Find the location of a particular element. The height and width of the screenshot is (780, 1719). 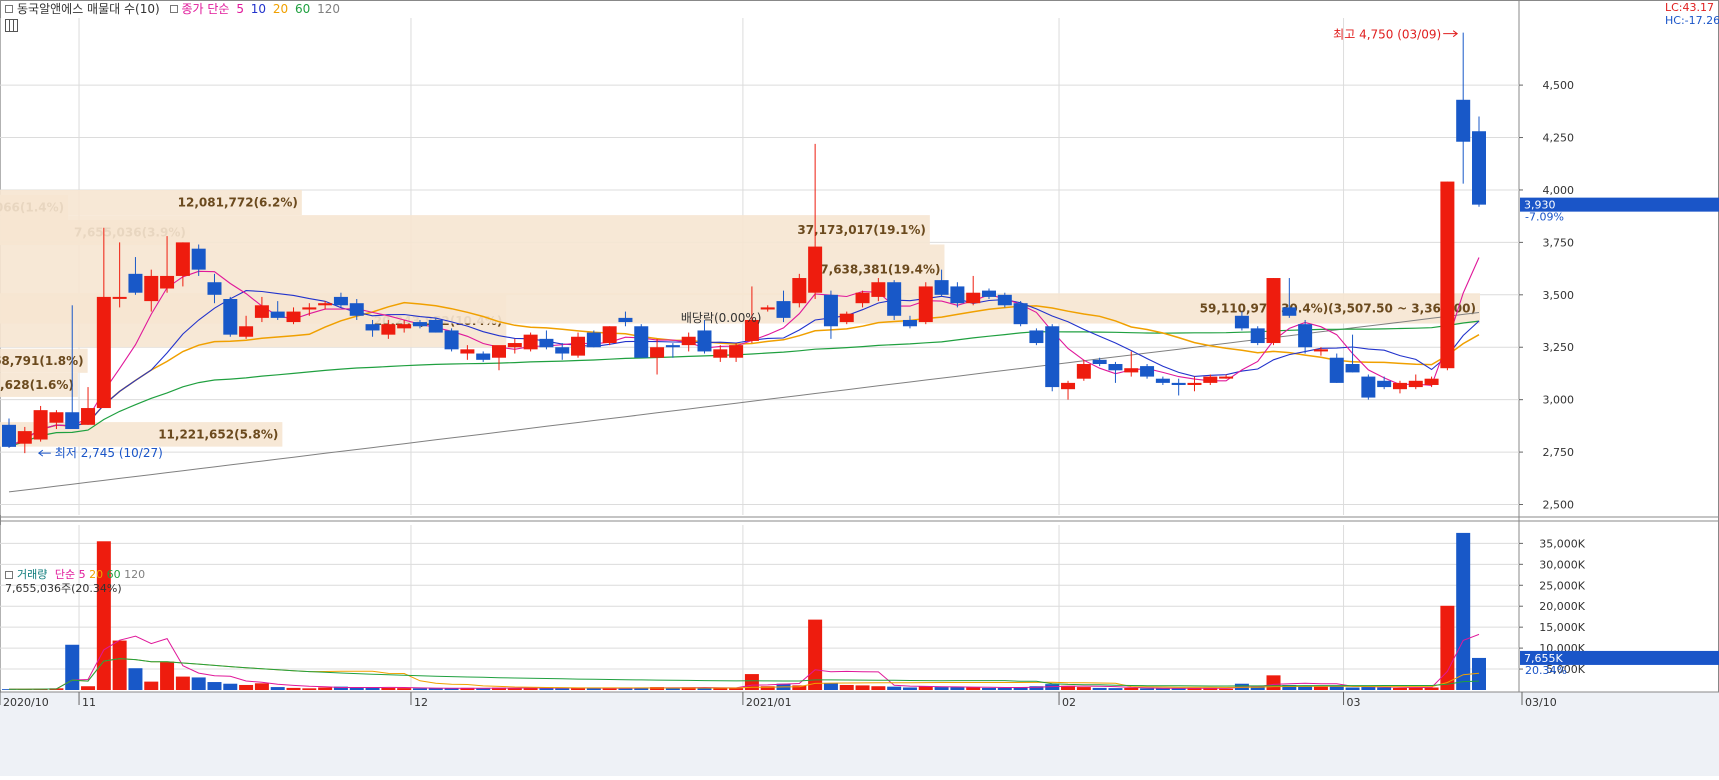

volume-profile-label: 3,035,628(1.6%) is located at coordinates (37, 385).